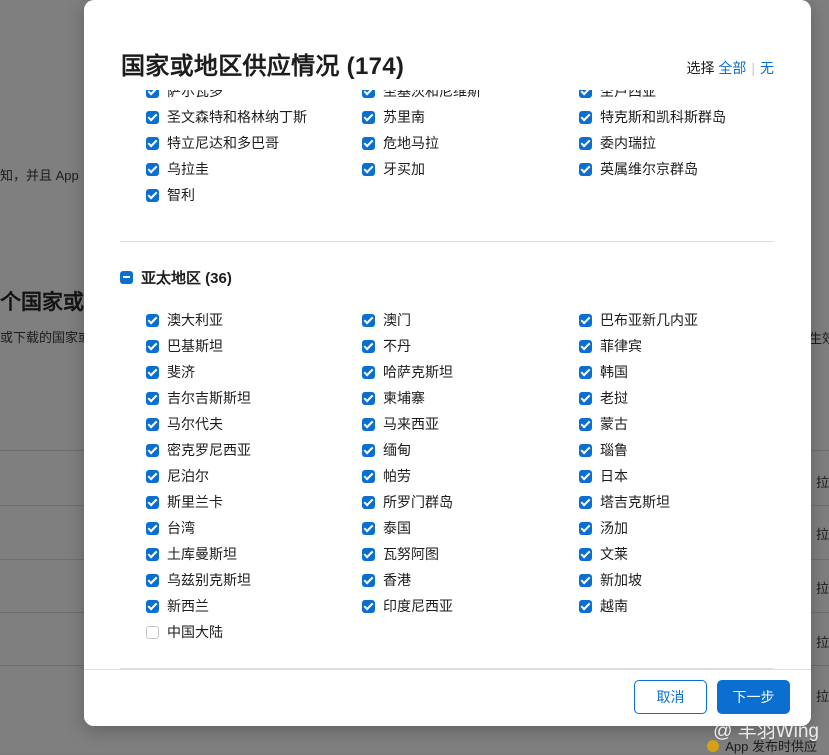 The image size is (829, 755). What do you see at coordinates (624, 502) in the screenshot?
I see `country-option: 塔吉克斯坦` at bounding box center [624, 502].